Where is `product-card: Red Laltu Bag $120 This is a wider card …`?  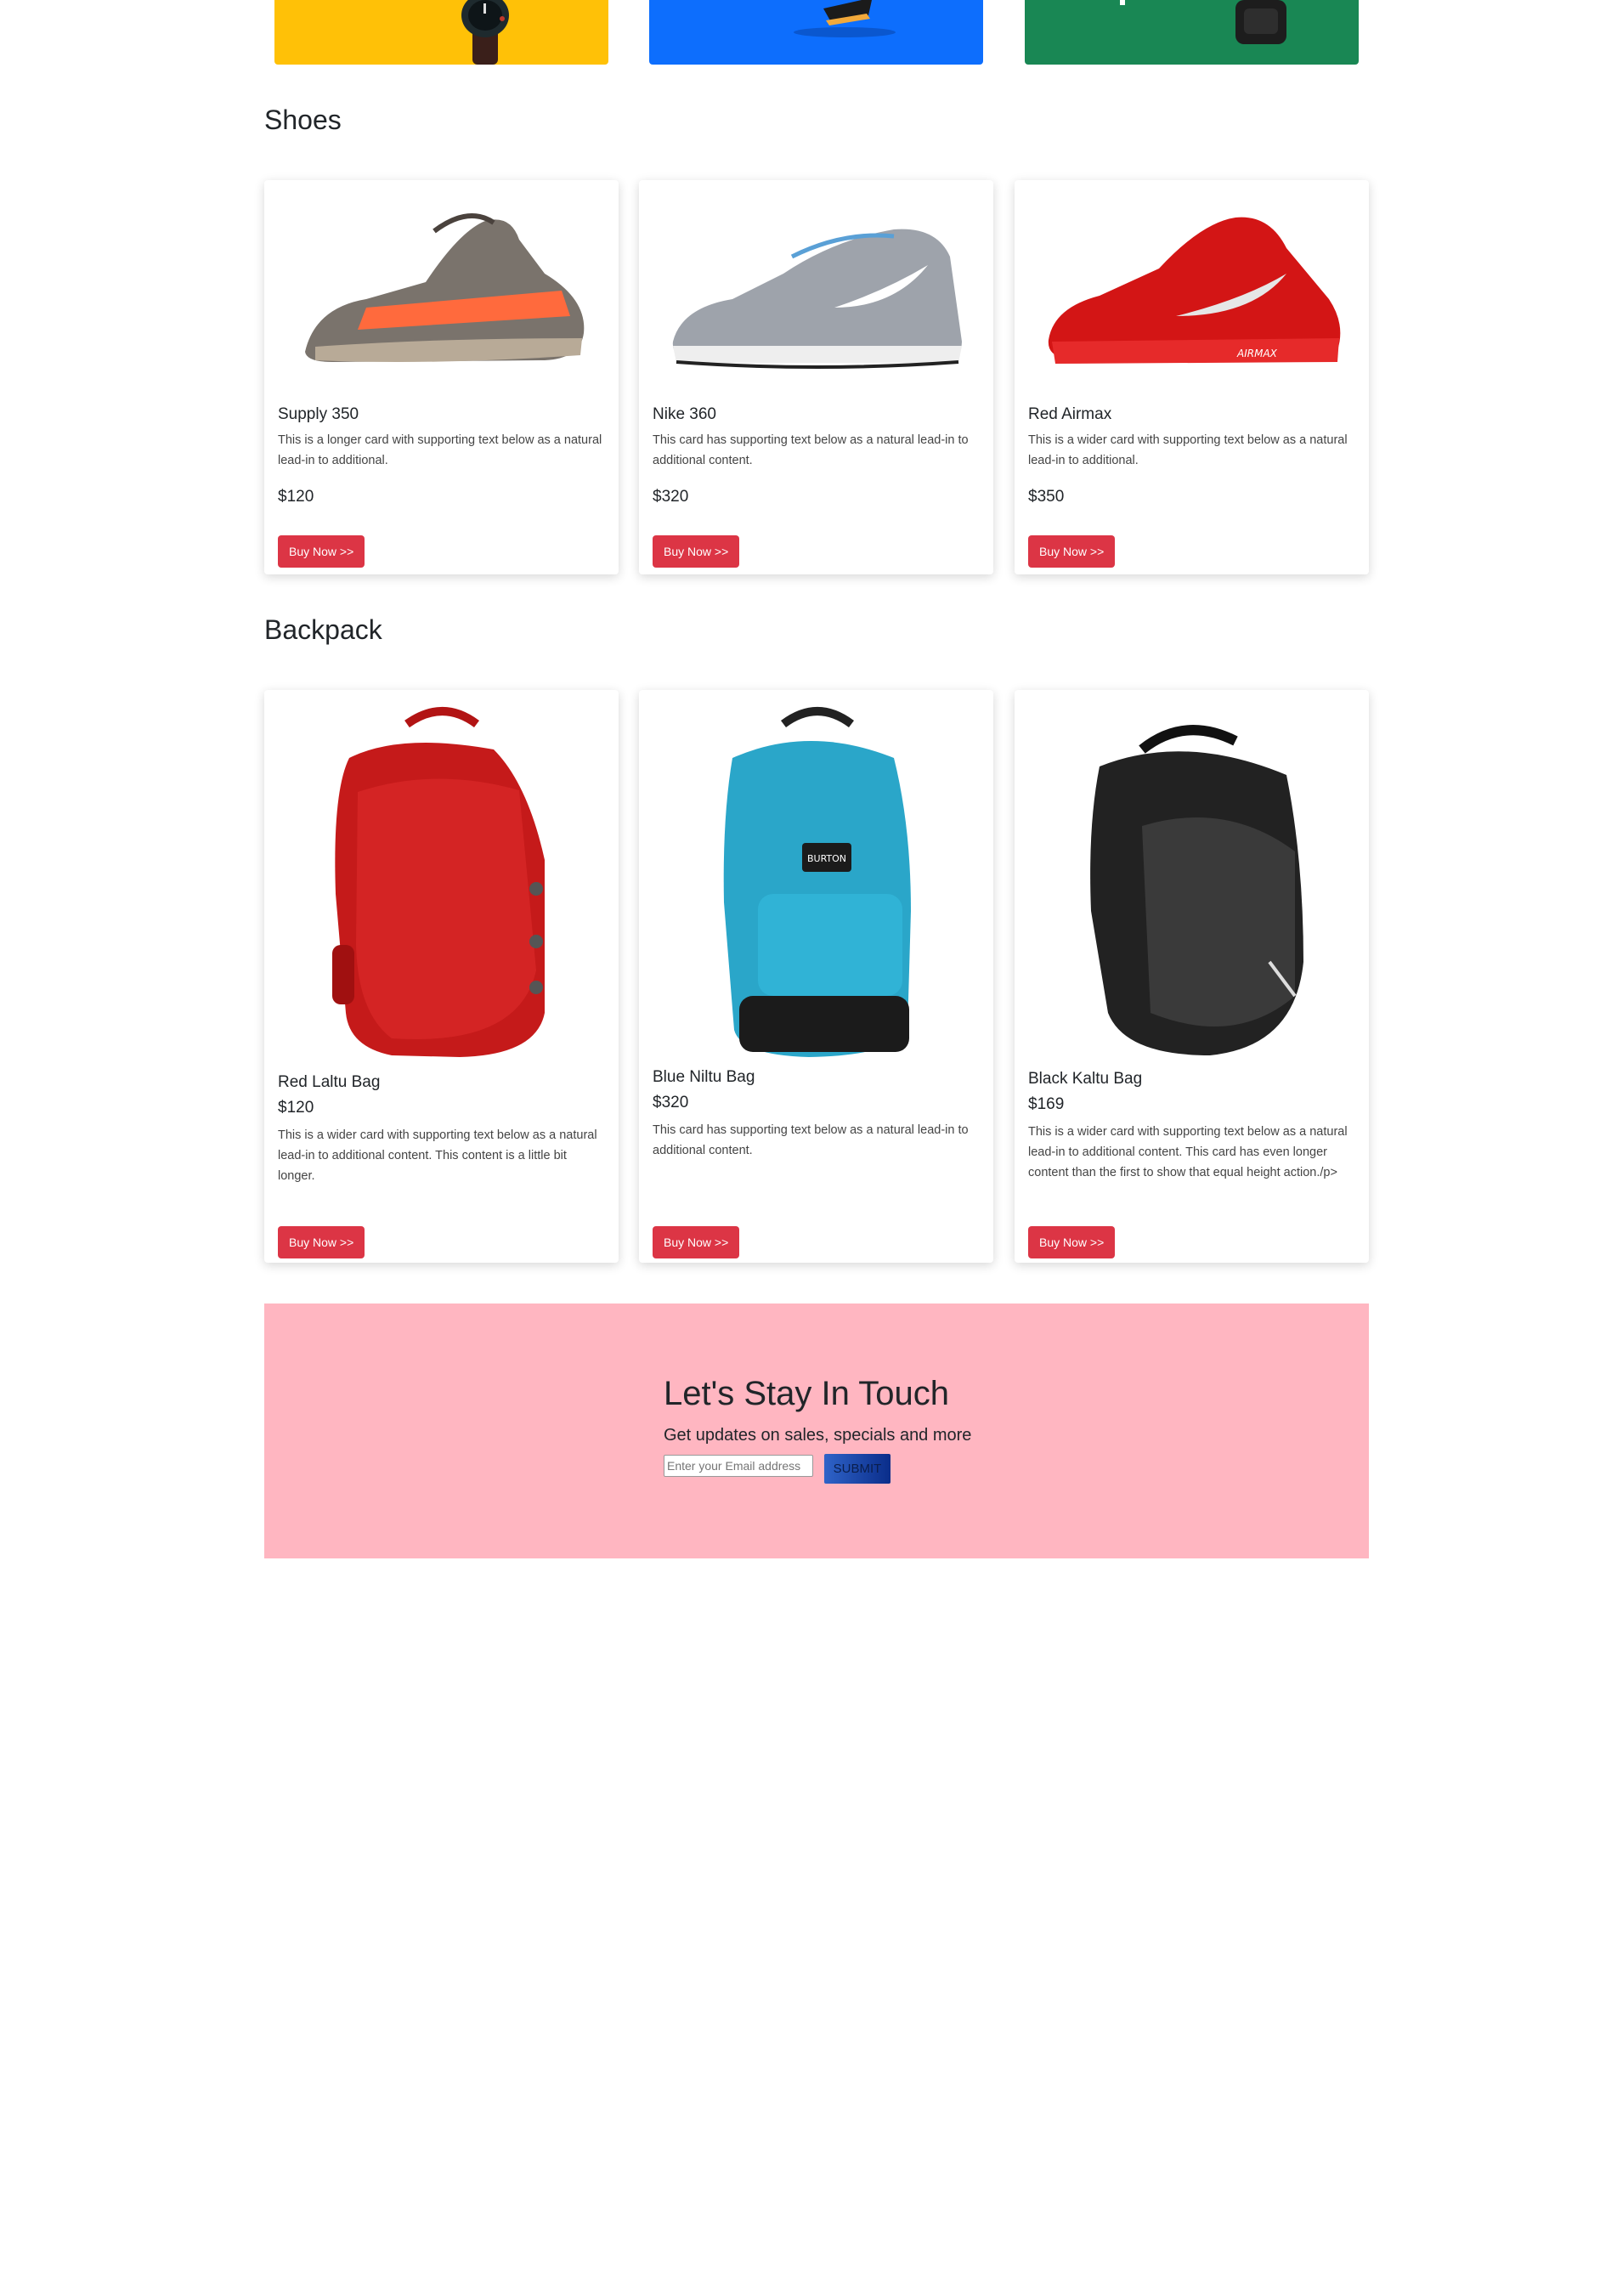
product-card: Red Laltu Bag $120 This is a wider card … is located at coordinates (441, 976).